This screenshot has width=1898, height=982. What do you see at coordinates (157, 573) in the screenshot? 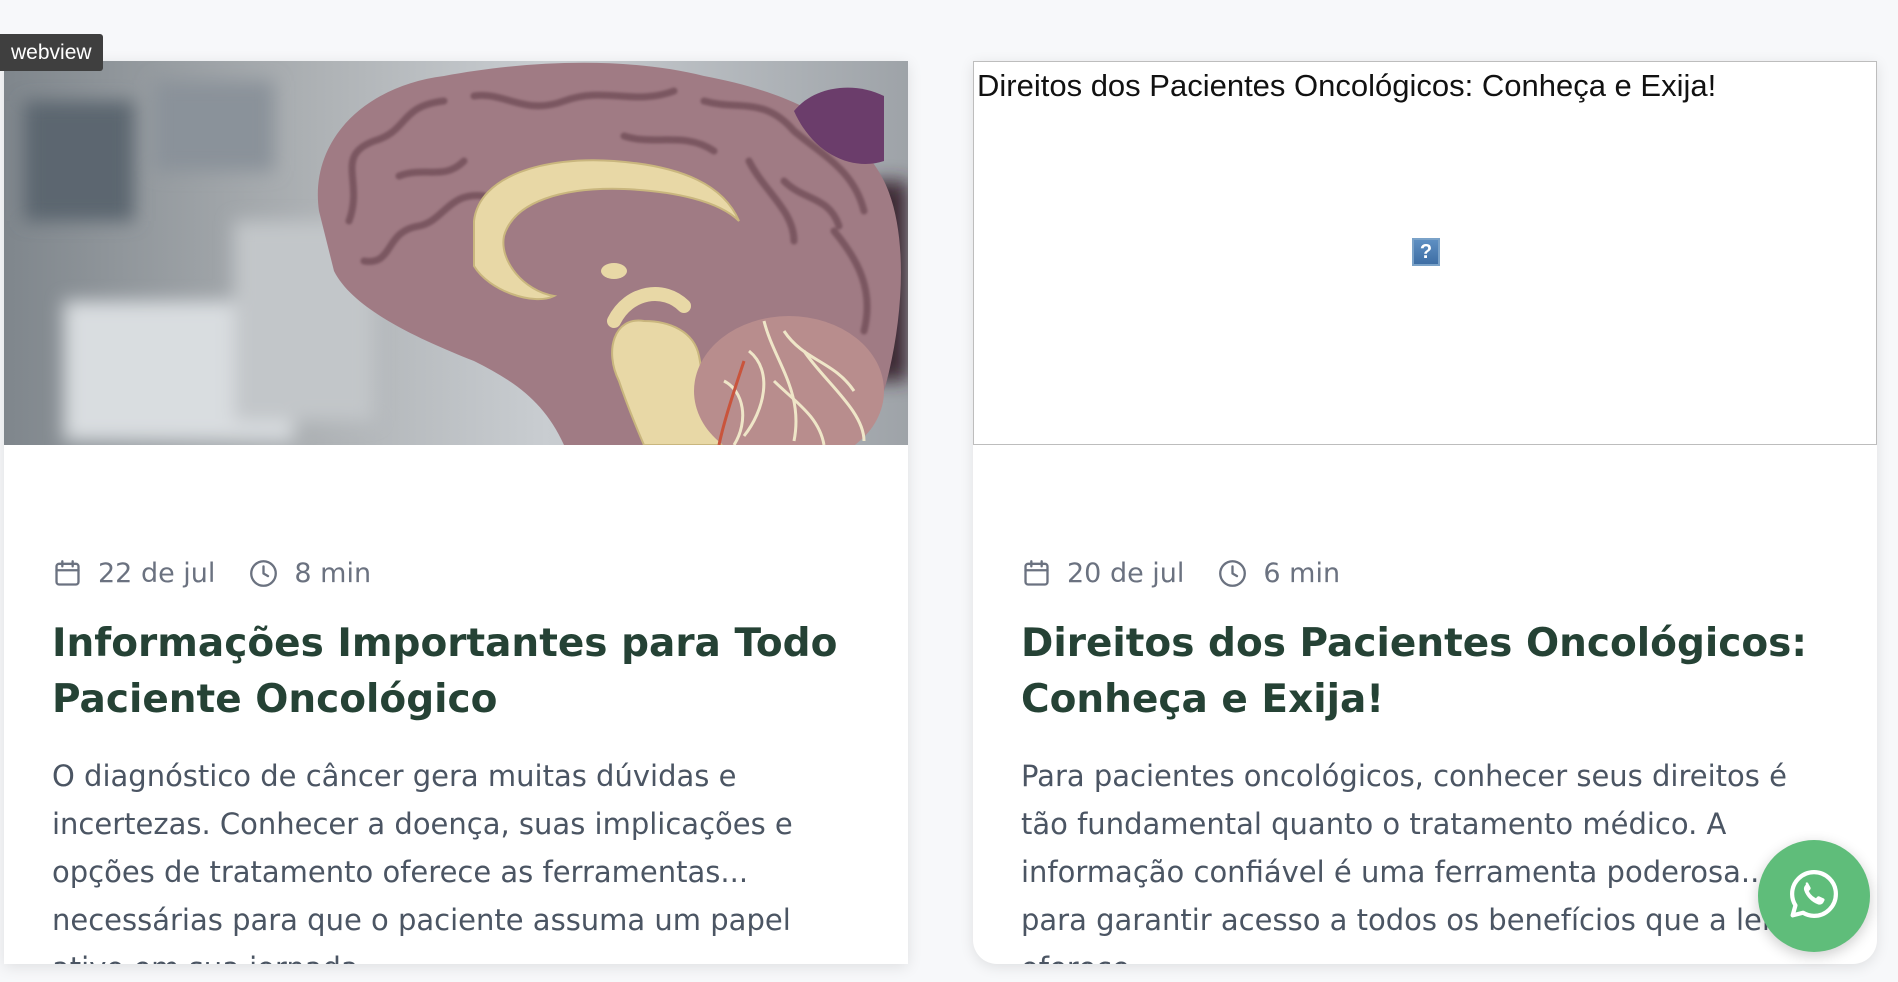
I see `article-date: 22 de jul` at bounding box center [157, 573].